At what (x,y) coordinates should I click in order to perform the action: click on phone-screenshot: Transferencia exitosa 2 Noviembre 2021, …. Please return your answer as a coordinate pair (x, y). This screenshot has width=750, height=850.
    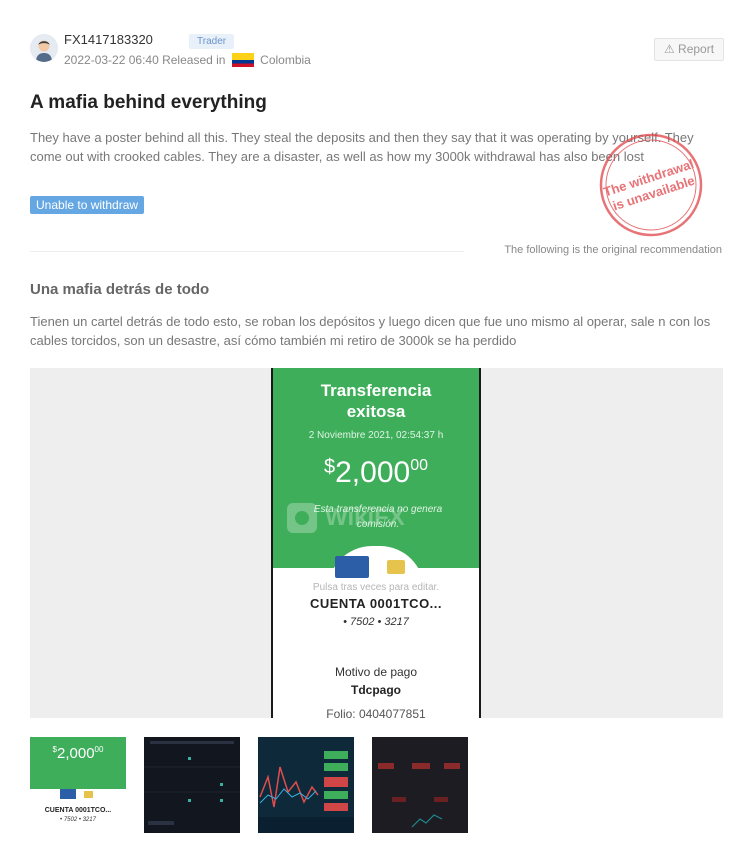
    Looking at the image, I should click on (376, 543).